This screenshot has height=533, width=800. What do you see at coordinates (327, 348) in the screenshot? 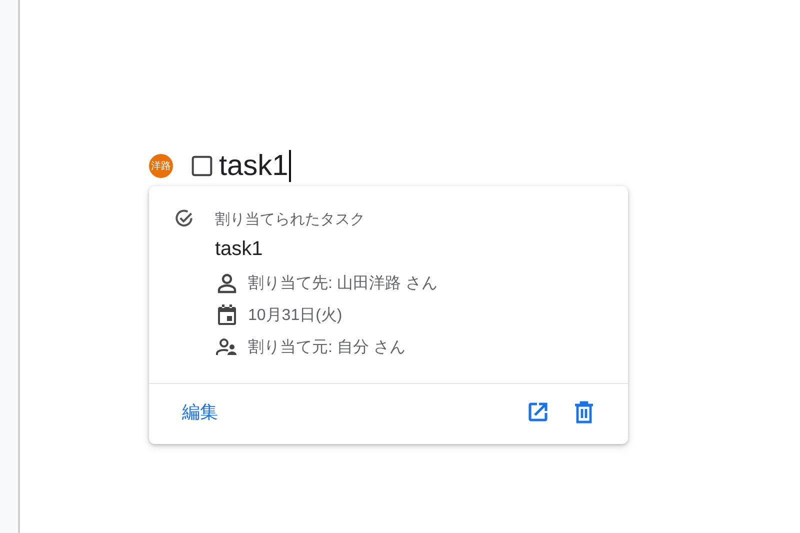
I see `detail-text: 割り当て元: 自分 さん` at bounding box center [327, 348].